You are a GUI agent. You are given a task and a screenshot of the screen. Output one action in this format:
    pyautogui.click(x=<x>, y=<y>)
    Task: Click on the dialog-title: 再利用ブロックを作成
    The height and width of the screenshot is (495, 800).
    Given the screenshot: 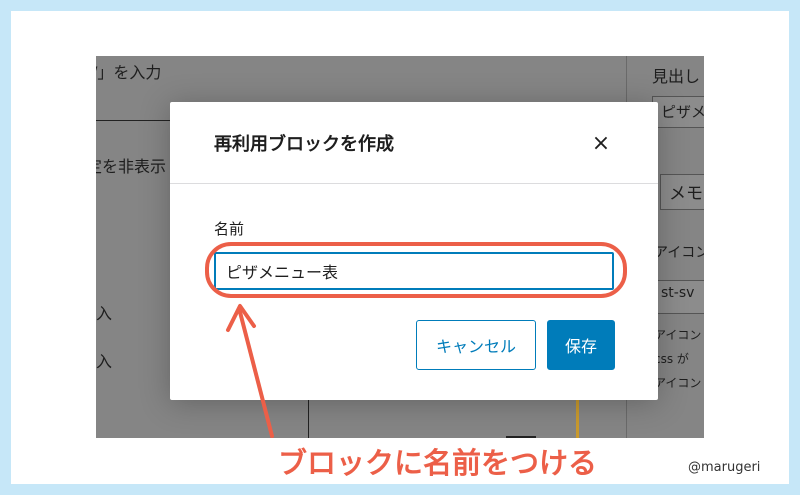 What is the action you would take?
    pyautogui.click(x=304, y=144)
    